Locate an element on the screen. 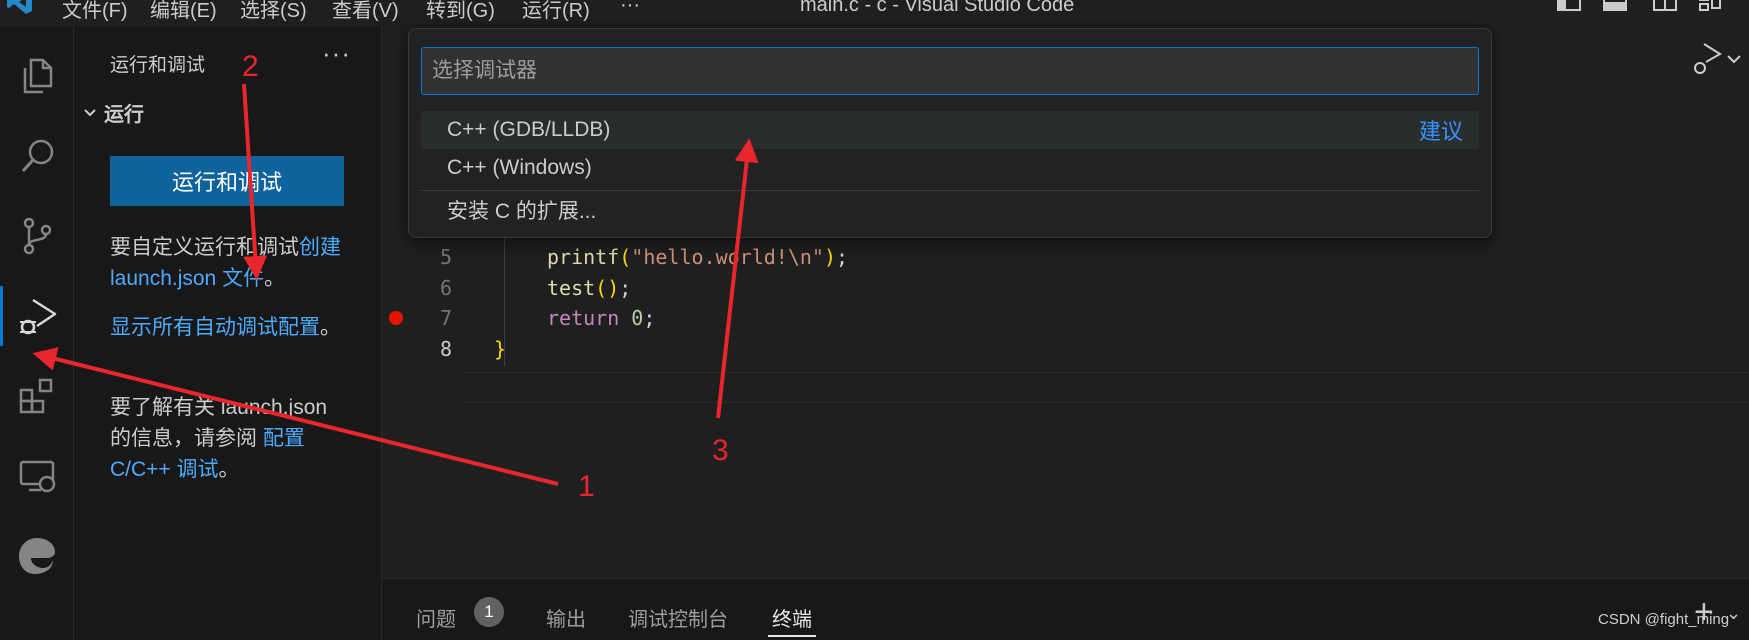 The height and width of the screenshot is (640, 1749). menu-go: 转到(G) is located at coordinates (460, 11).